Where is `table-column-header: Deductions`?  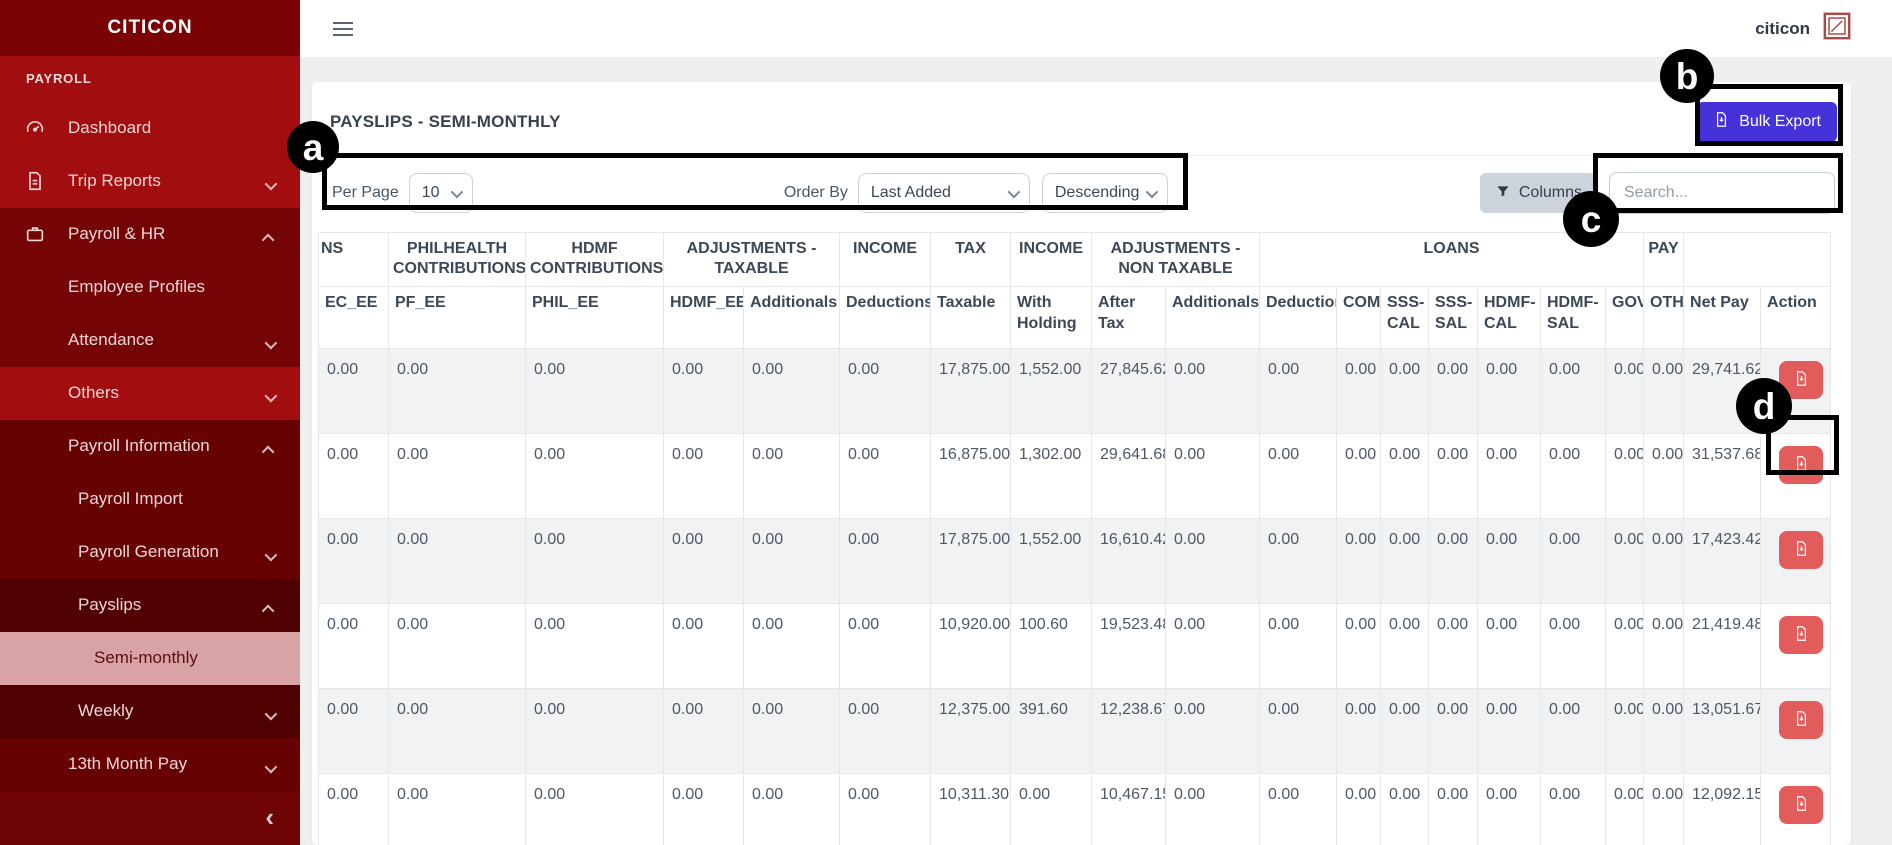
table-column-header: Deductions is located at coordinates (1298, 317).